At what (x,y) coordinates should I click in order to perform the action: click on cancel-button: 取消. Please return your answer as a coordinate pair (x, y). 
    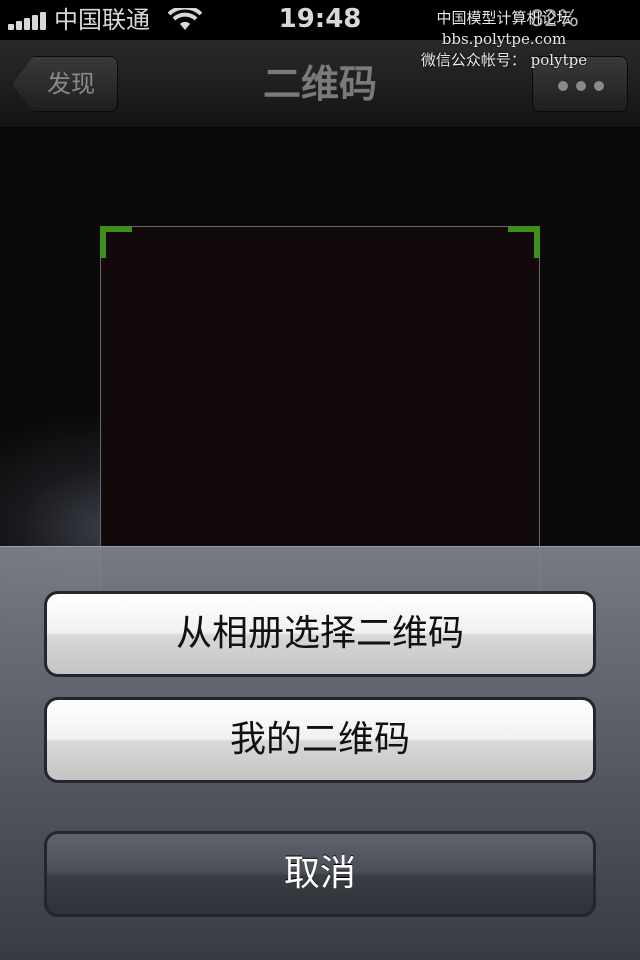
    Looking at the image, I should click on (320, 874).